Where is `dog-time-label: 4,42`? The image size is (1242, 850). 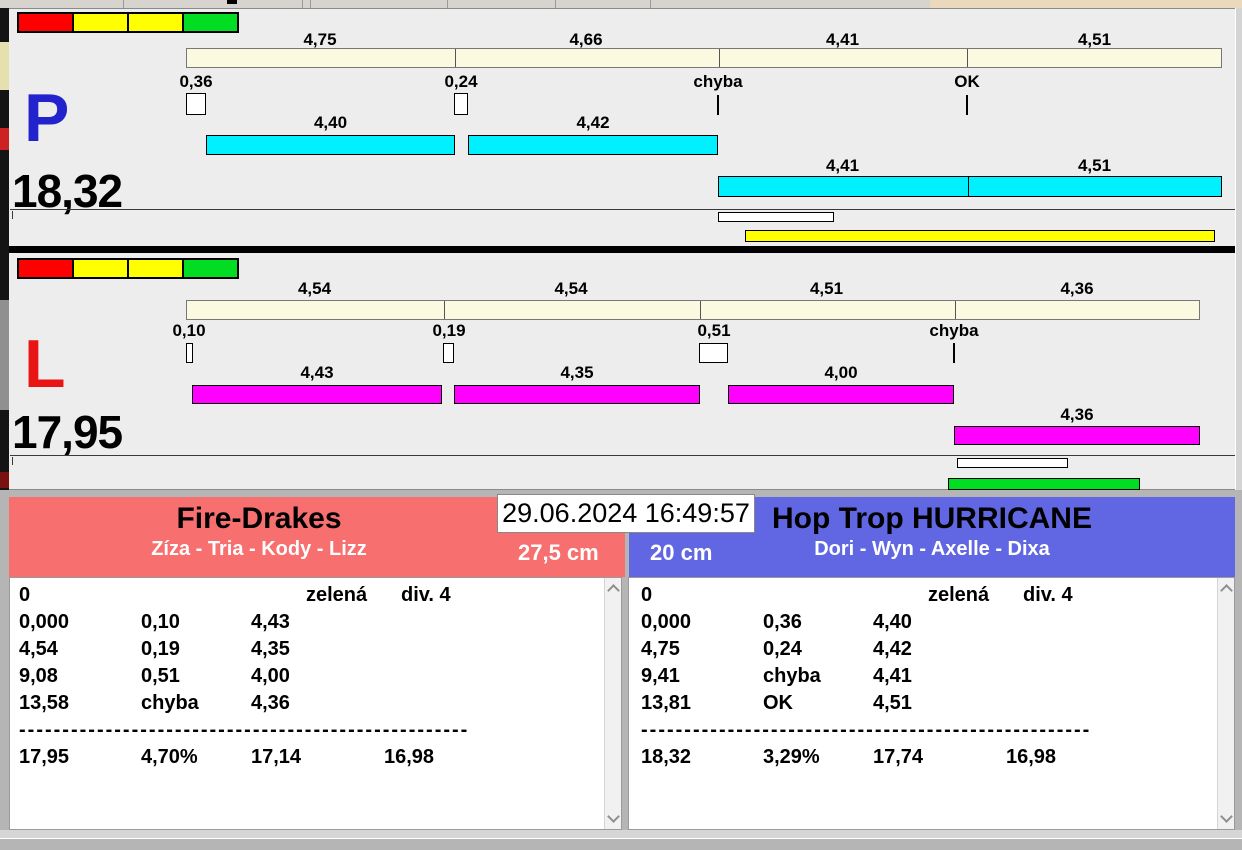 dog-time-label: 4,42 is located at coordinates (593, 122).